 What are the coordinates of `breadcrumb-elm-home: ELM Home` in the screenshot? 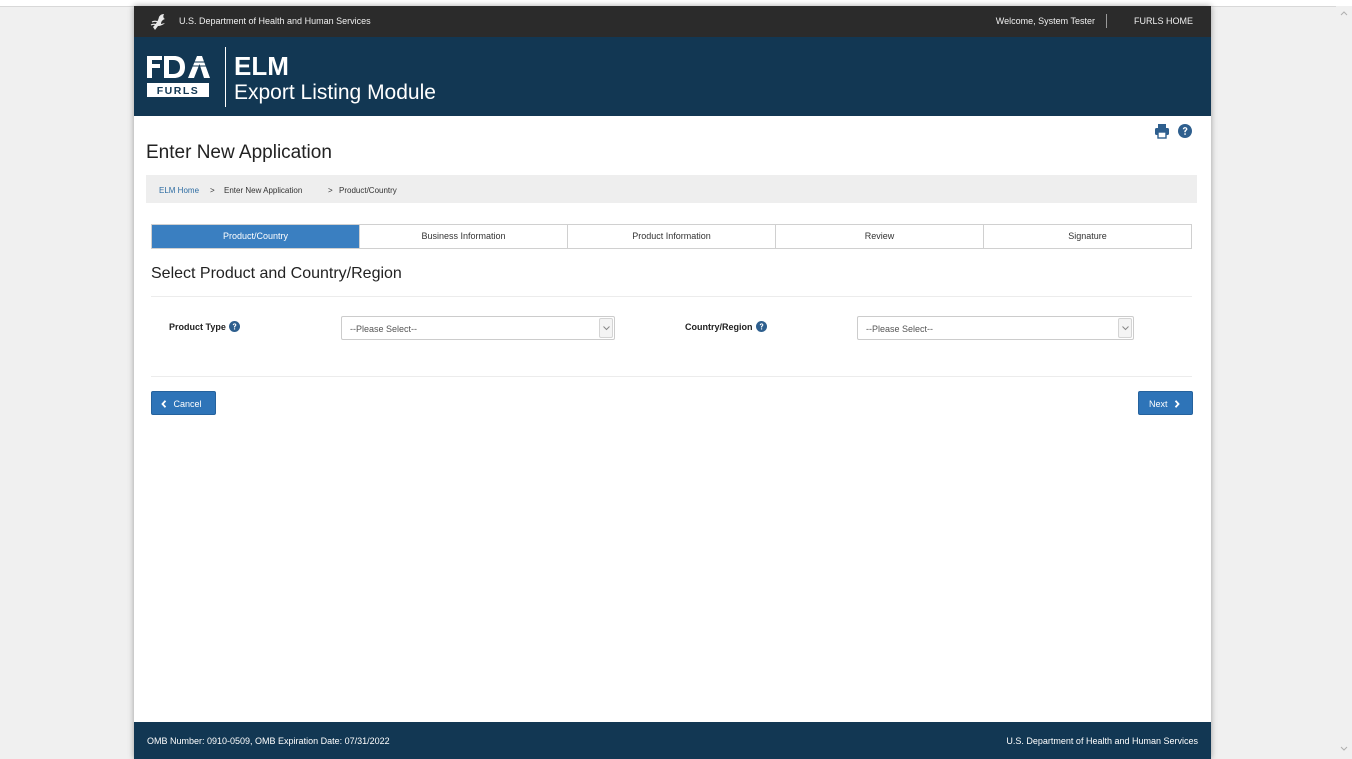 It's located at (179, 190).